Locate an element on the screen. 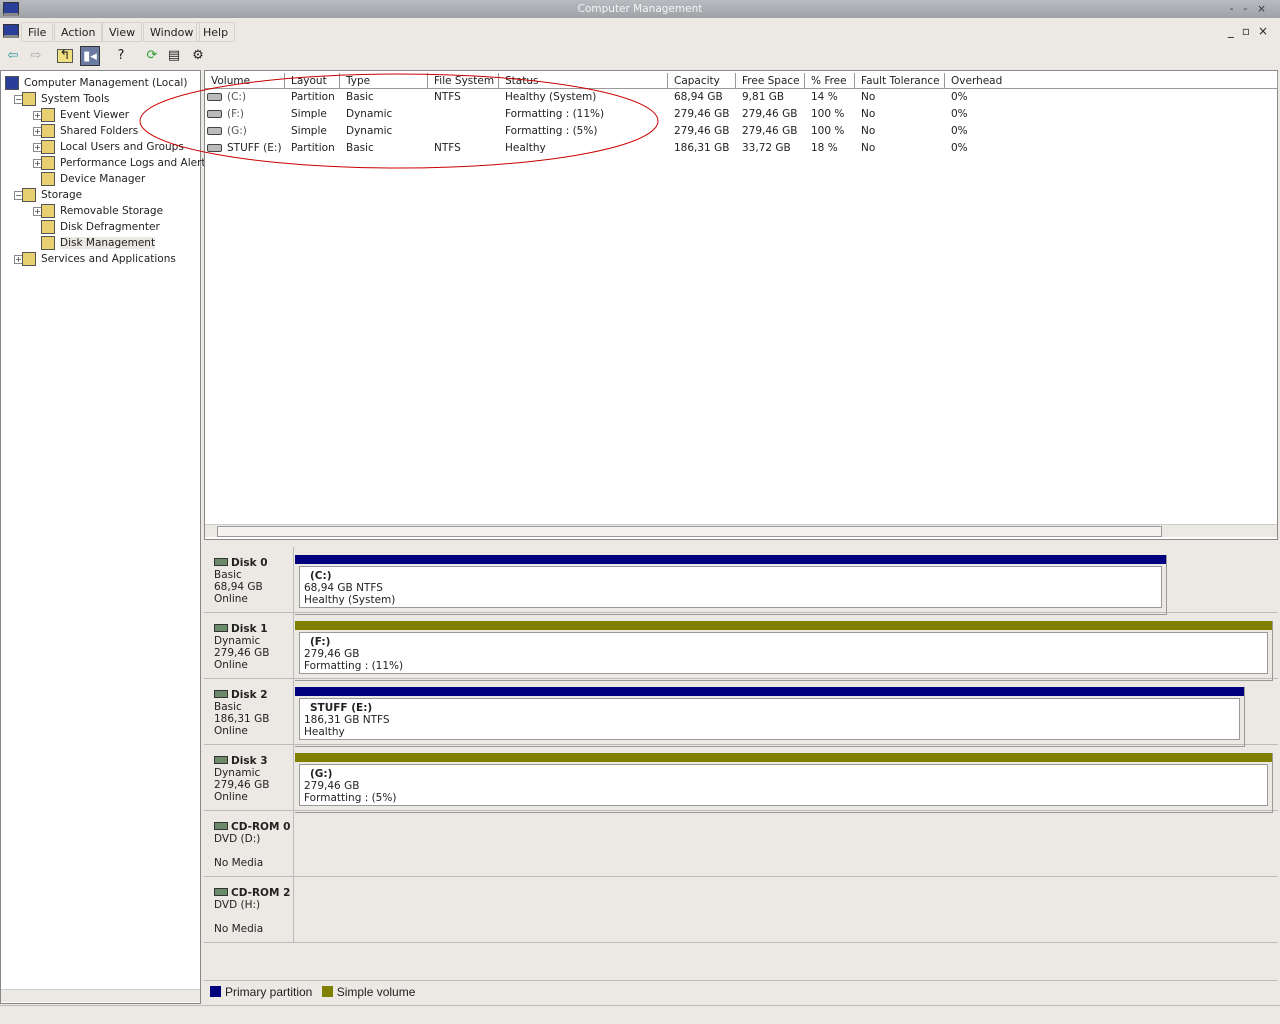 This screenshot has width=1280, height=1024. menu-window: Window is located at coordinates (172, 32).